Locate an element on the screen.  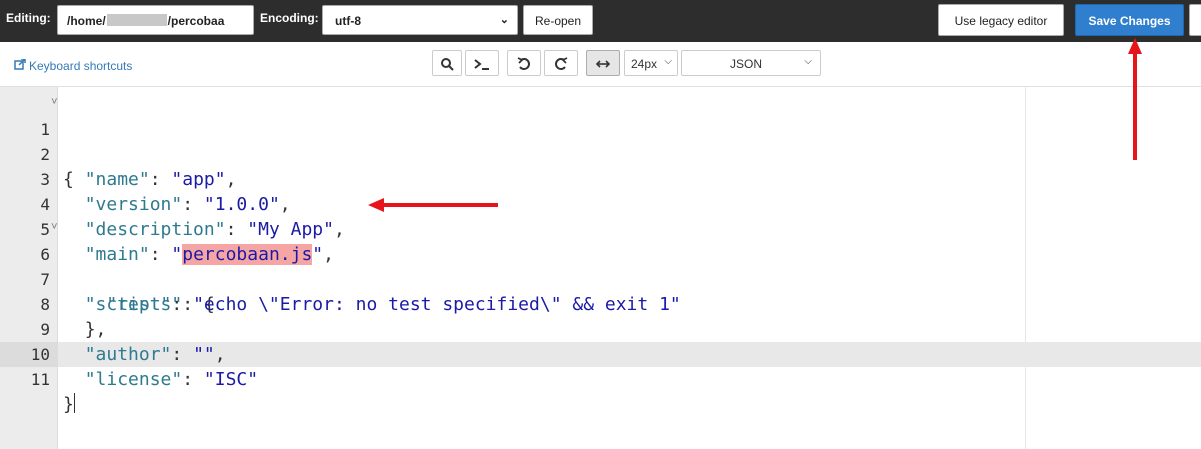
encoding-label: Encoding: is located at coordinates (289, 18).